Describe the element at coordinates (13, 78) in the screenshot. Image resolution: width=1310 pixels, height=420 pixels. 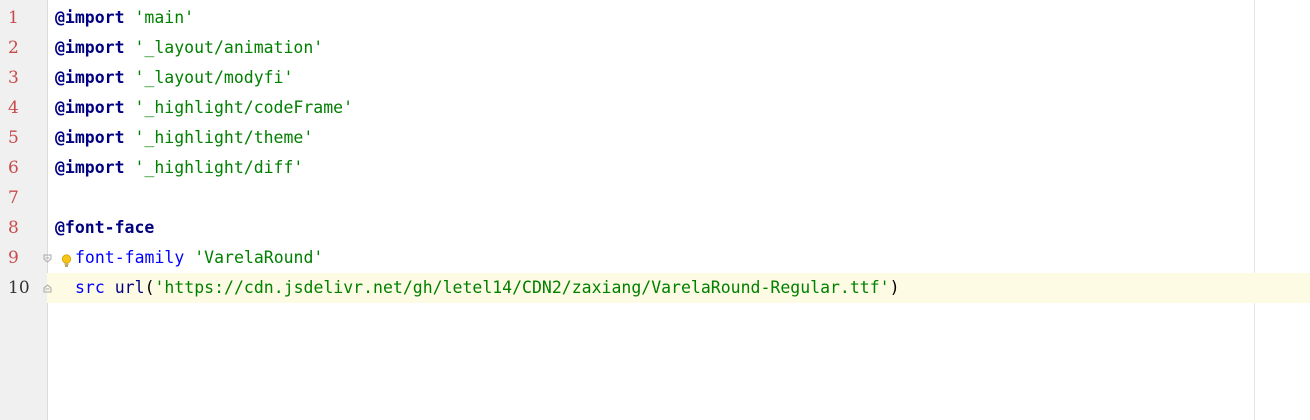
I see `line-number: 3` at that location.